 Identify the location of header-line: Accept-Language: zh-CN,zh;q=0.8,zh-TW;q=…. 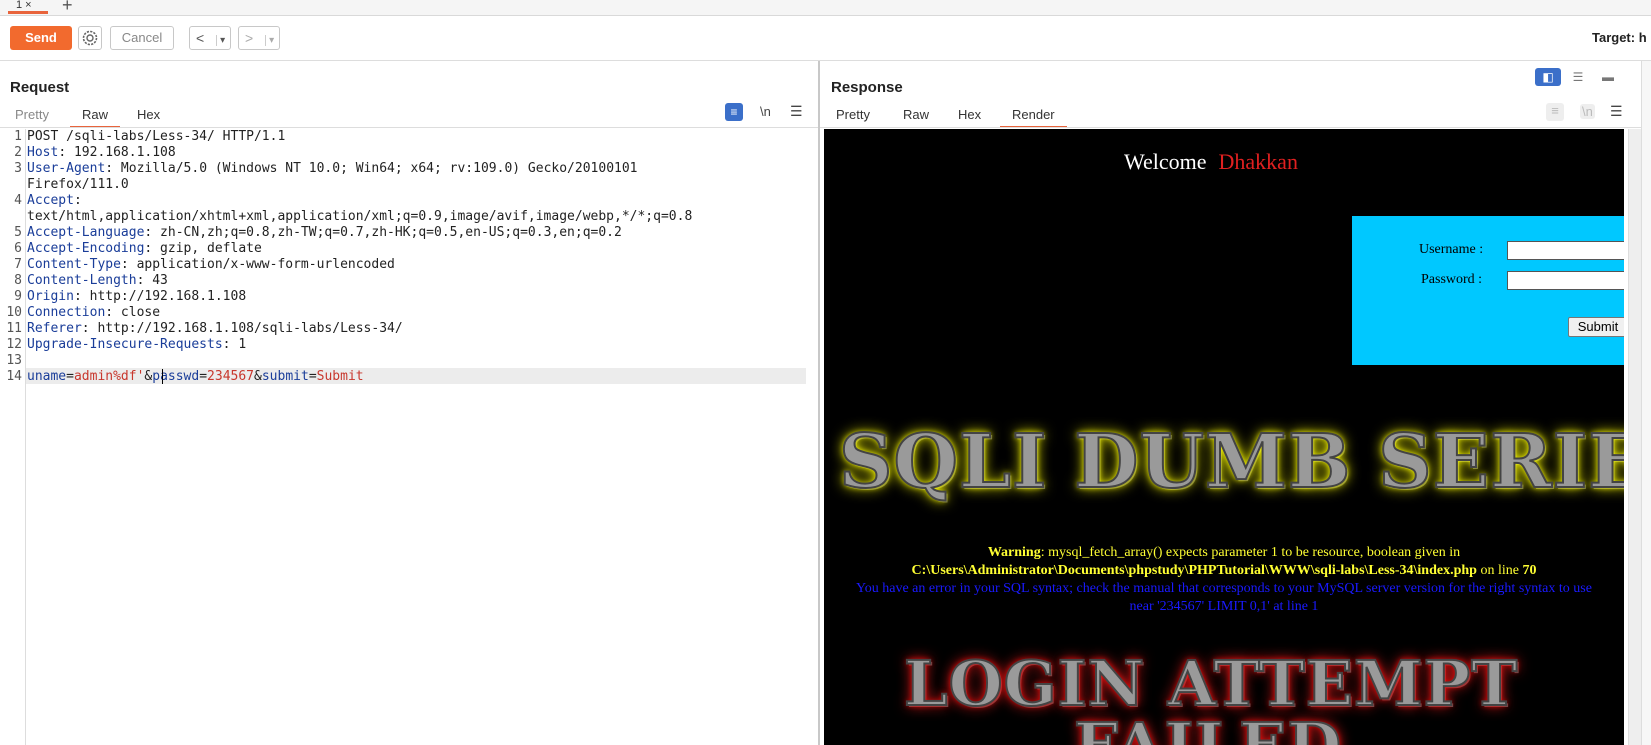
(324, 232).